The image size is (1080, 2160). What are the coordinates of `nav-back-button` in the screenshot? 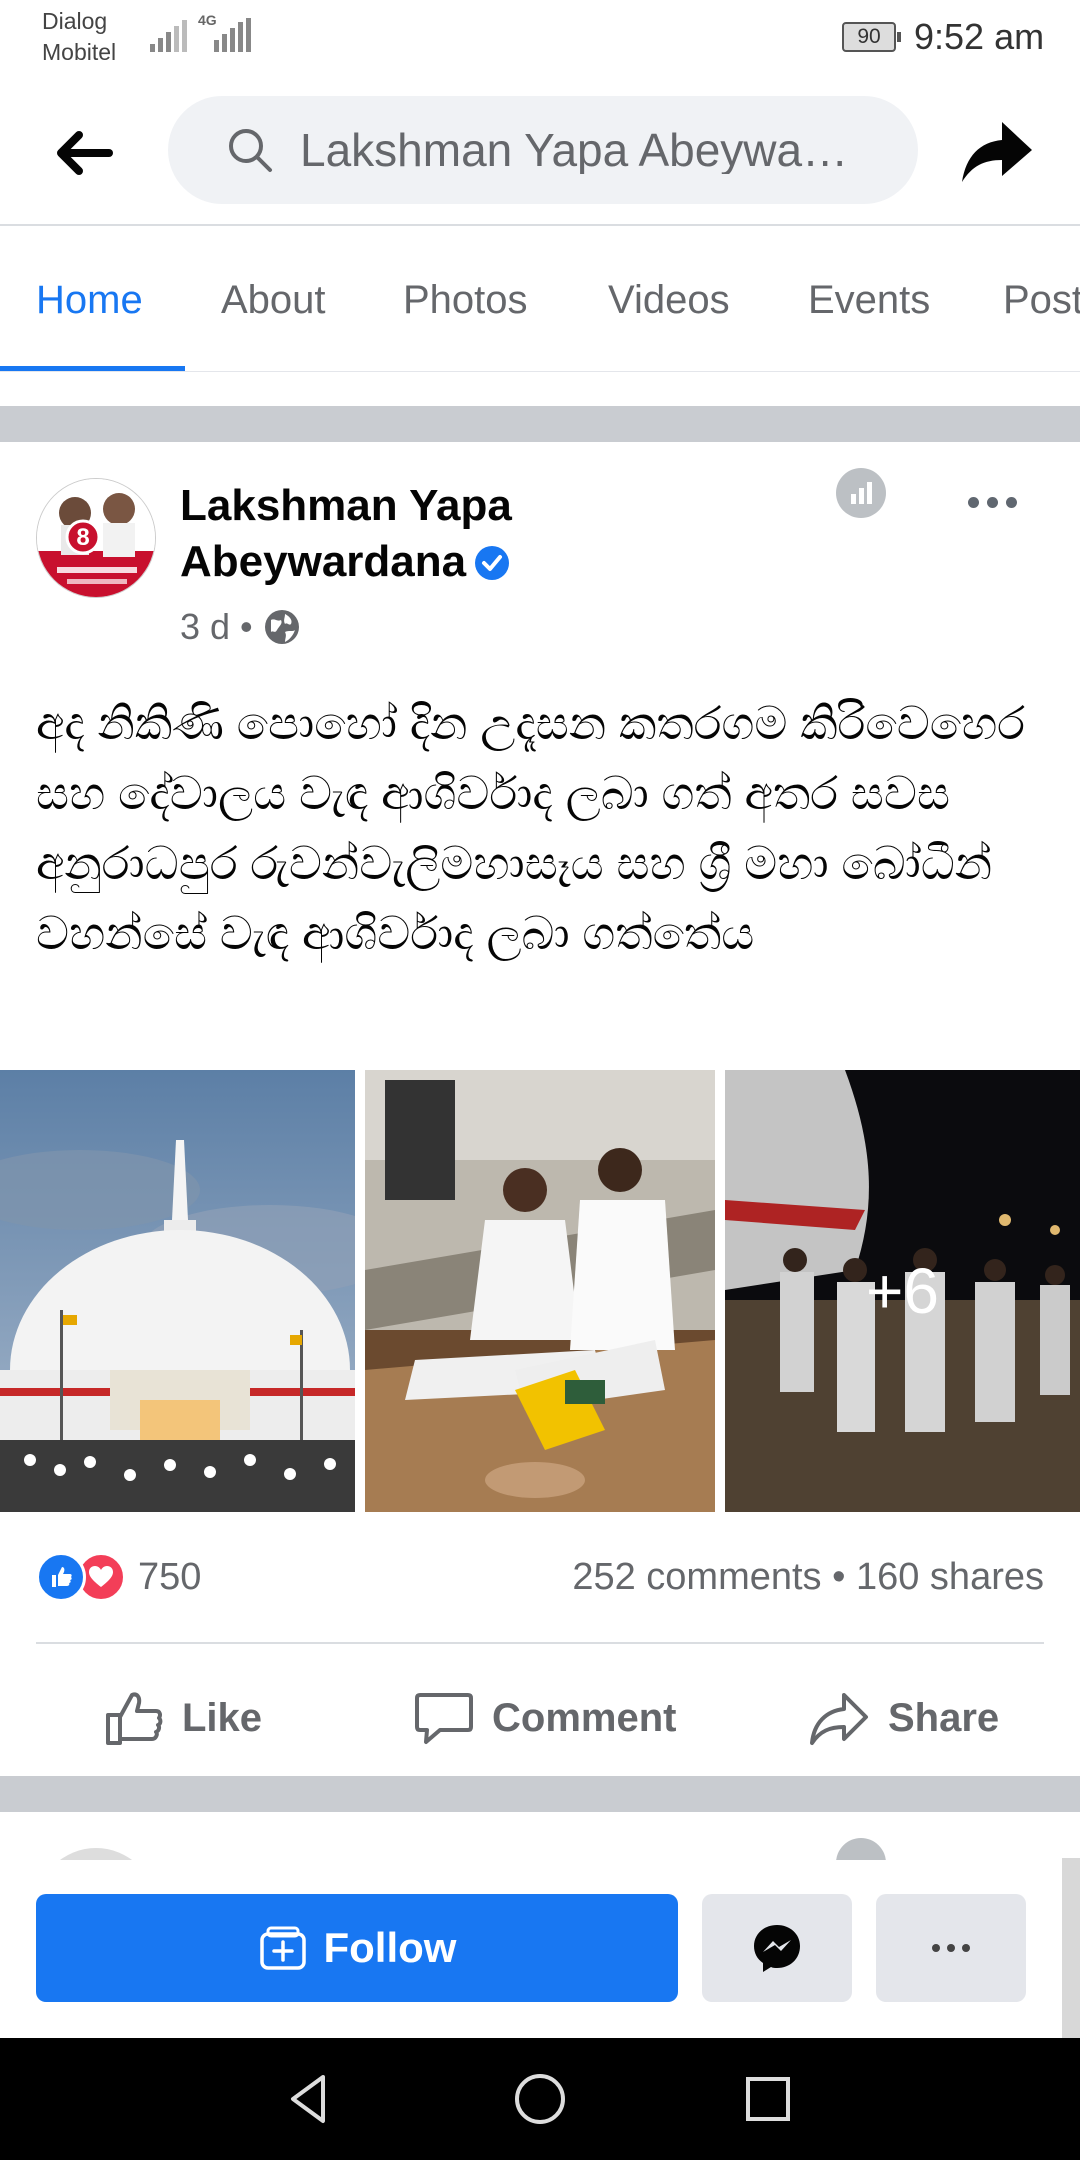 It's located at (309, 2099).